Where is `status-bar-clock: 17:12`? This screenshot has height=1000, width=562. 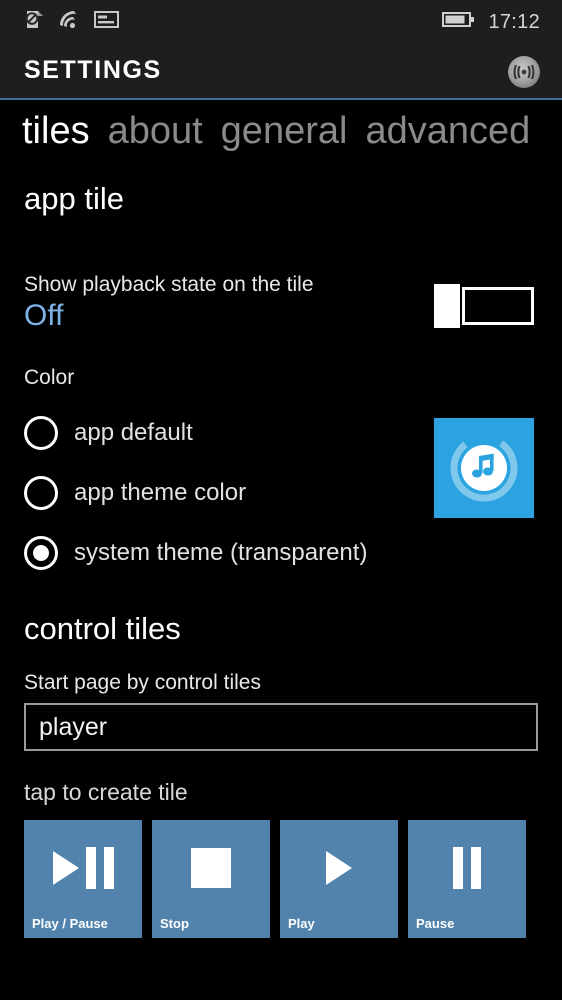 status-bar-clock: 17:12 is located at coordinates (514, 21).